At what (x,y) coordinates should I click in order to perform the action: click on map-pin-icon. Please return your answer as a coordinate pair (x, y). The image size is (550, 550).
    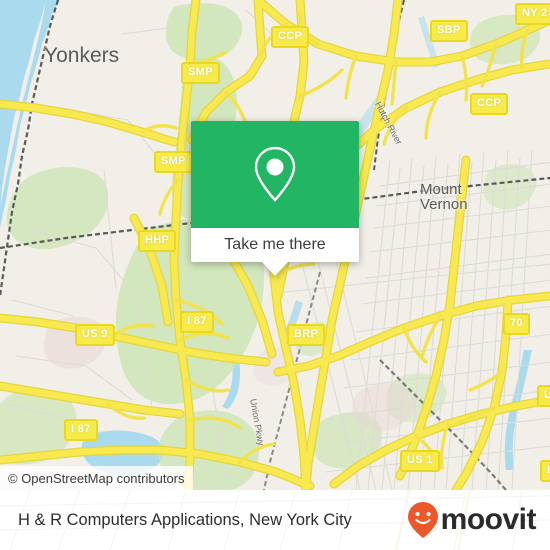
    Looking at the image, I should click on (275, 174).